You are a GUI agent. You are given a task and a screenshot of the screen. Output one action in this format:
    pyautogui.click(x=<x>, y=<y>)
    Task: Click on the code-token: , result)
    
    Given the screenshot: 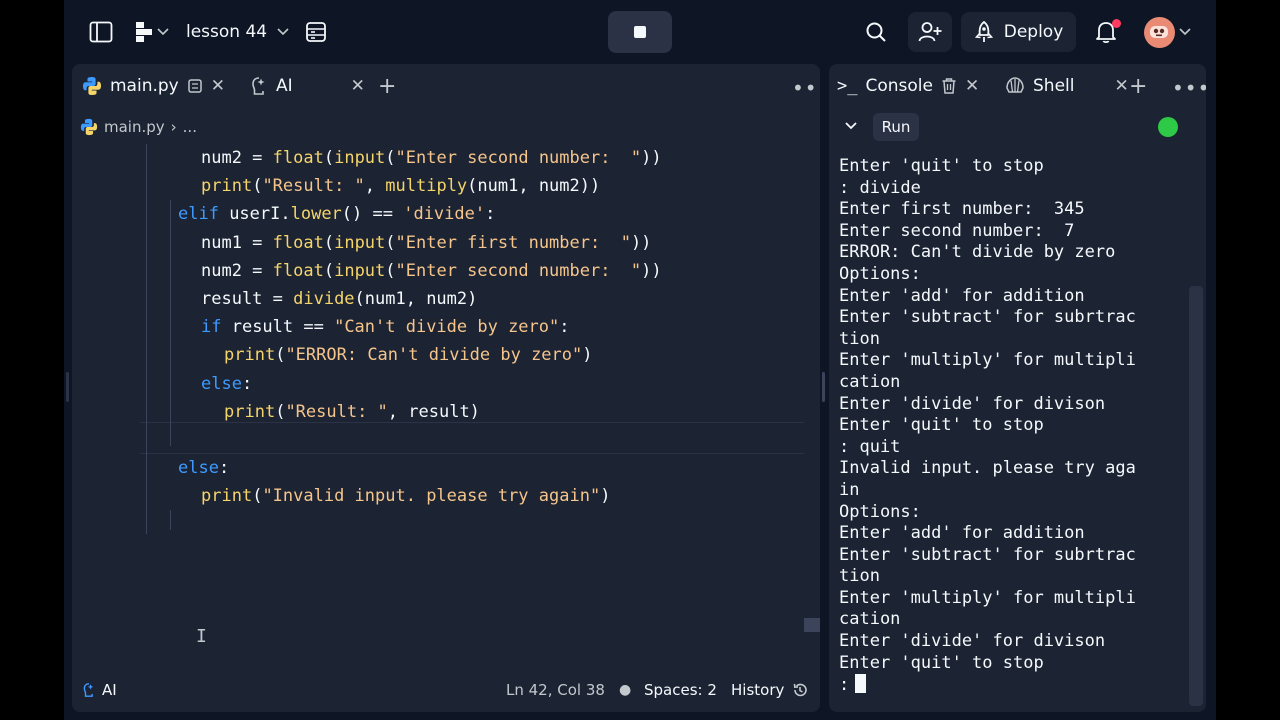 What is the action you would take?
    pyautogui.click(x=433, y=411)
    